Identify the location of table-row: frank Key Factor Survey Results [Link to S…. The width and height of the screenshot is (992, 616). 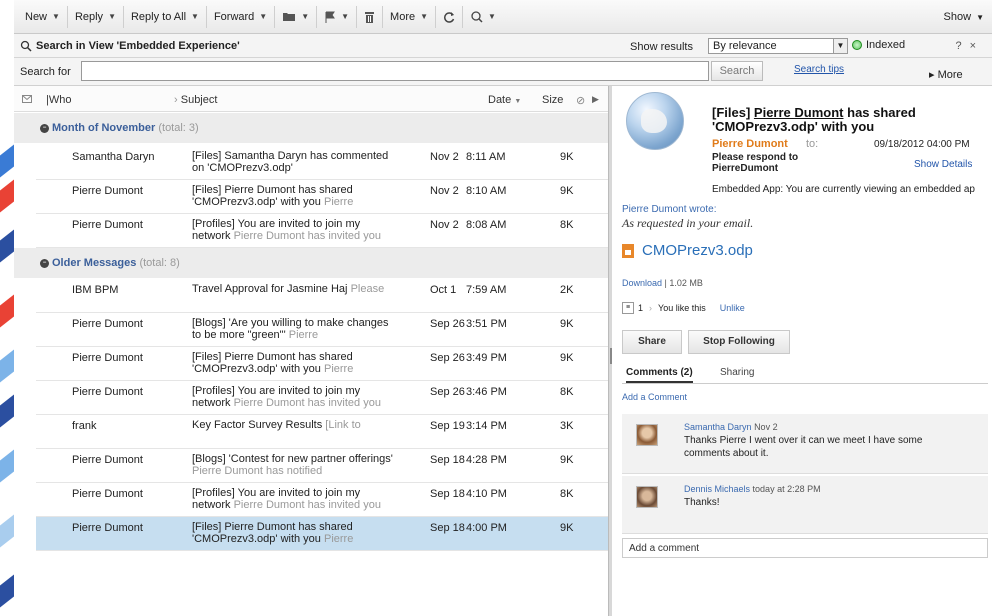
(322, 432).